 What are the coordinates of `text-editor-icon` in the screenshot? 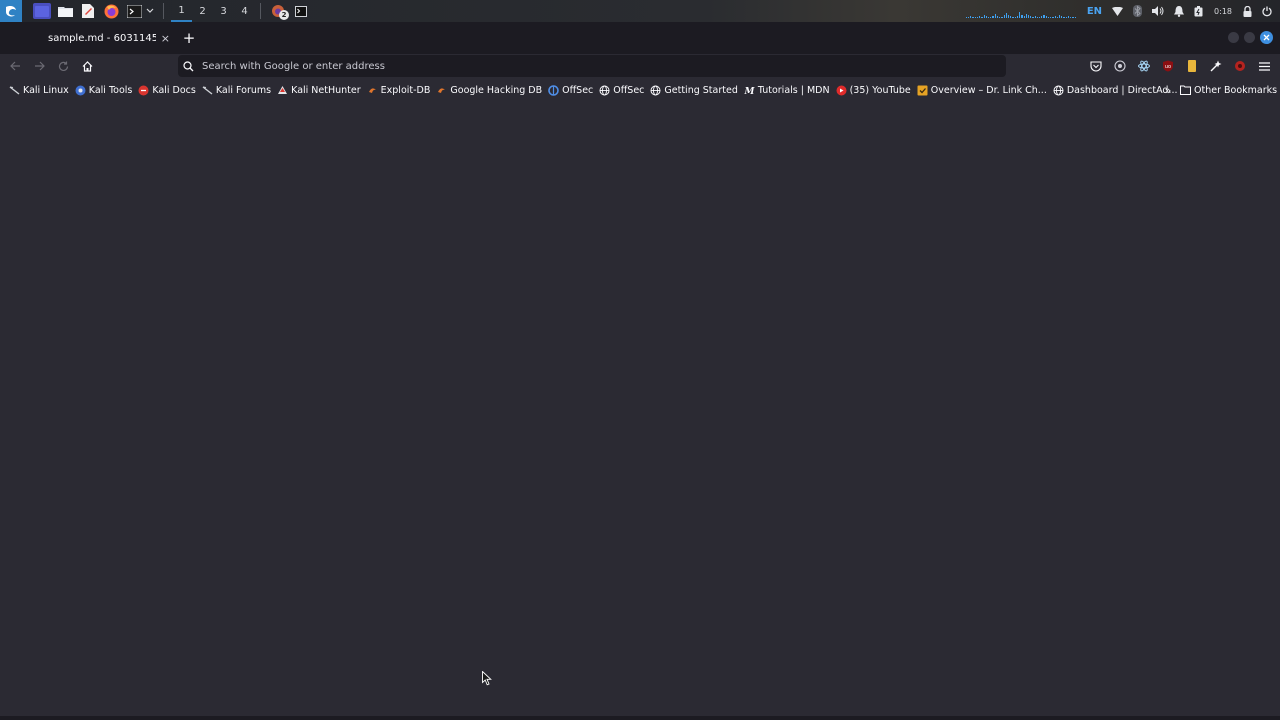 It's located at (88, 11).